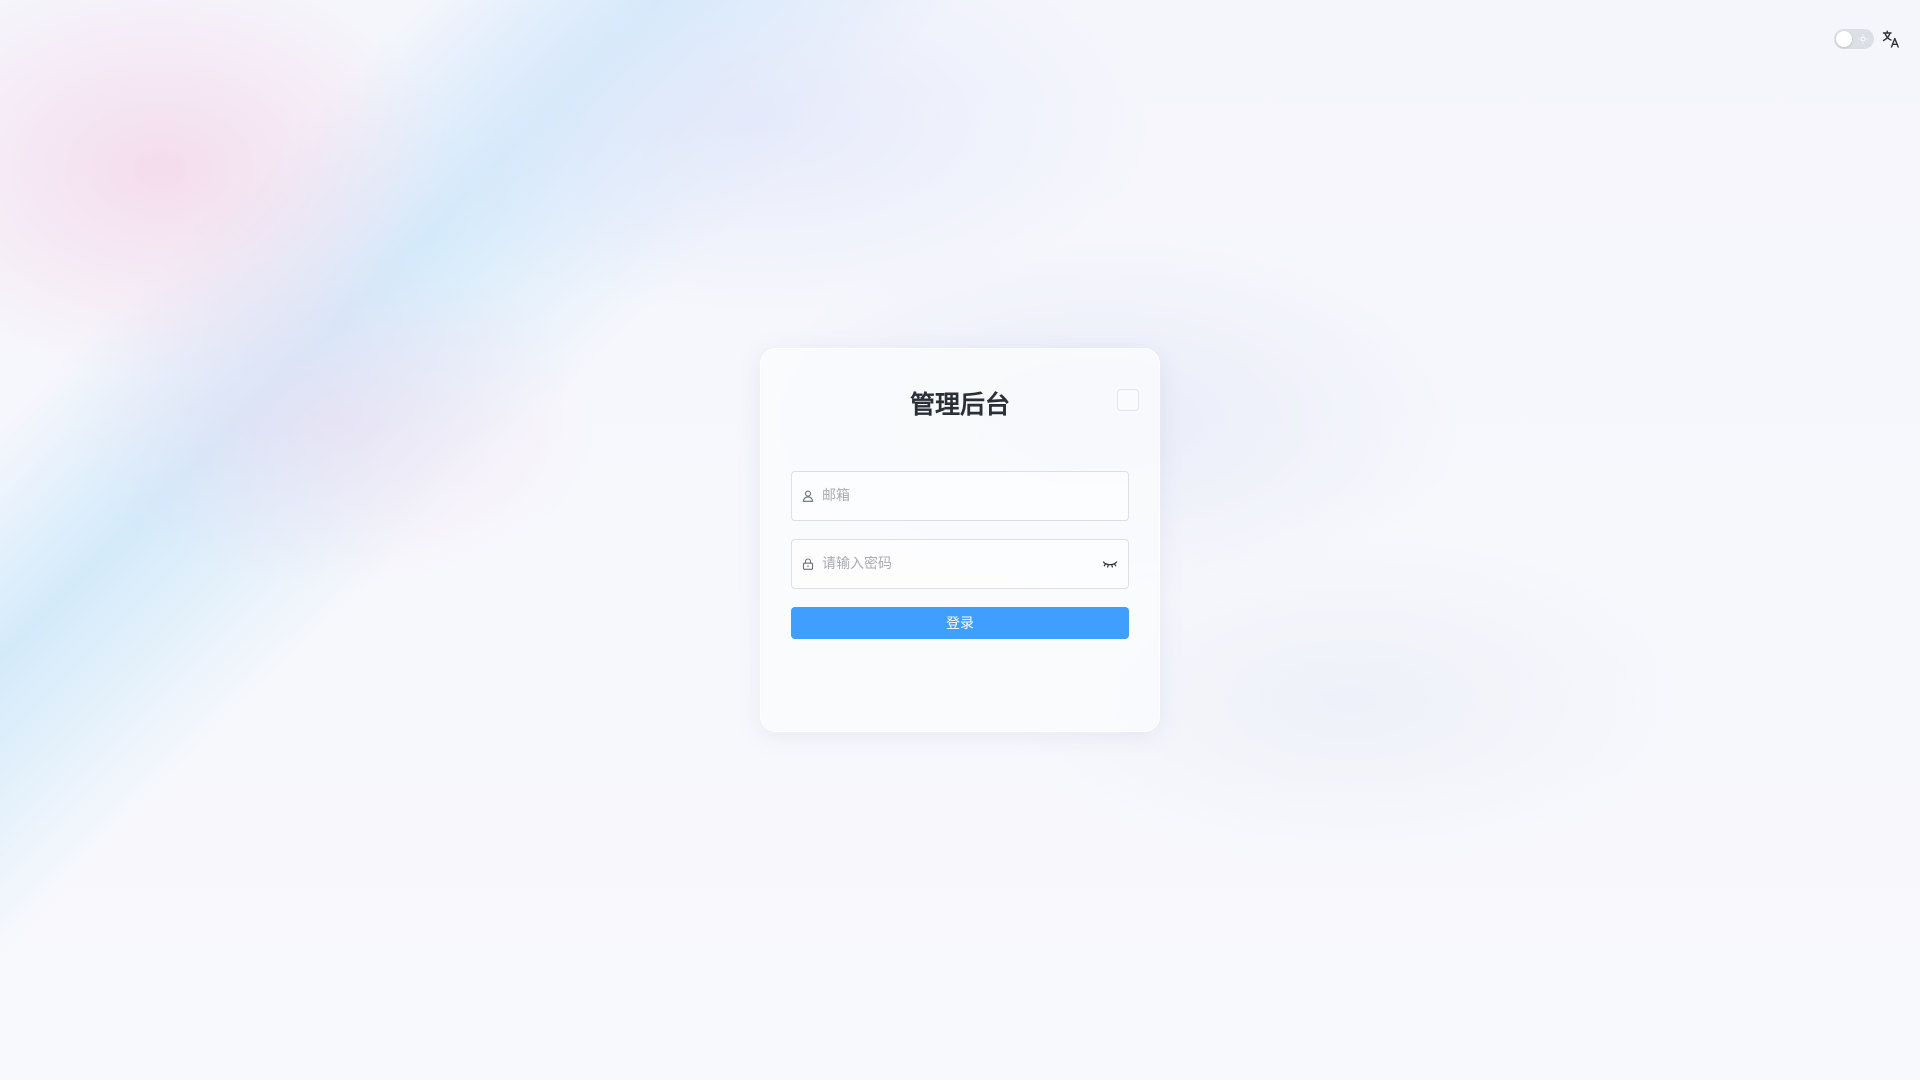 The height and width of the screenshot is (1080, 1920). I want to click on password-field, so click(962, 564).